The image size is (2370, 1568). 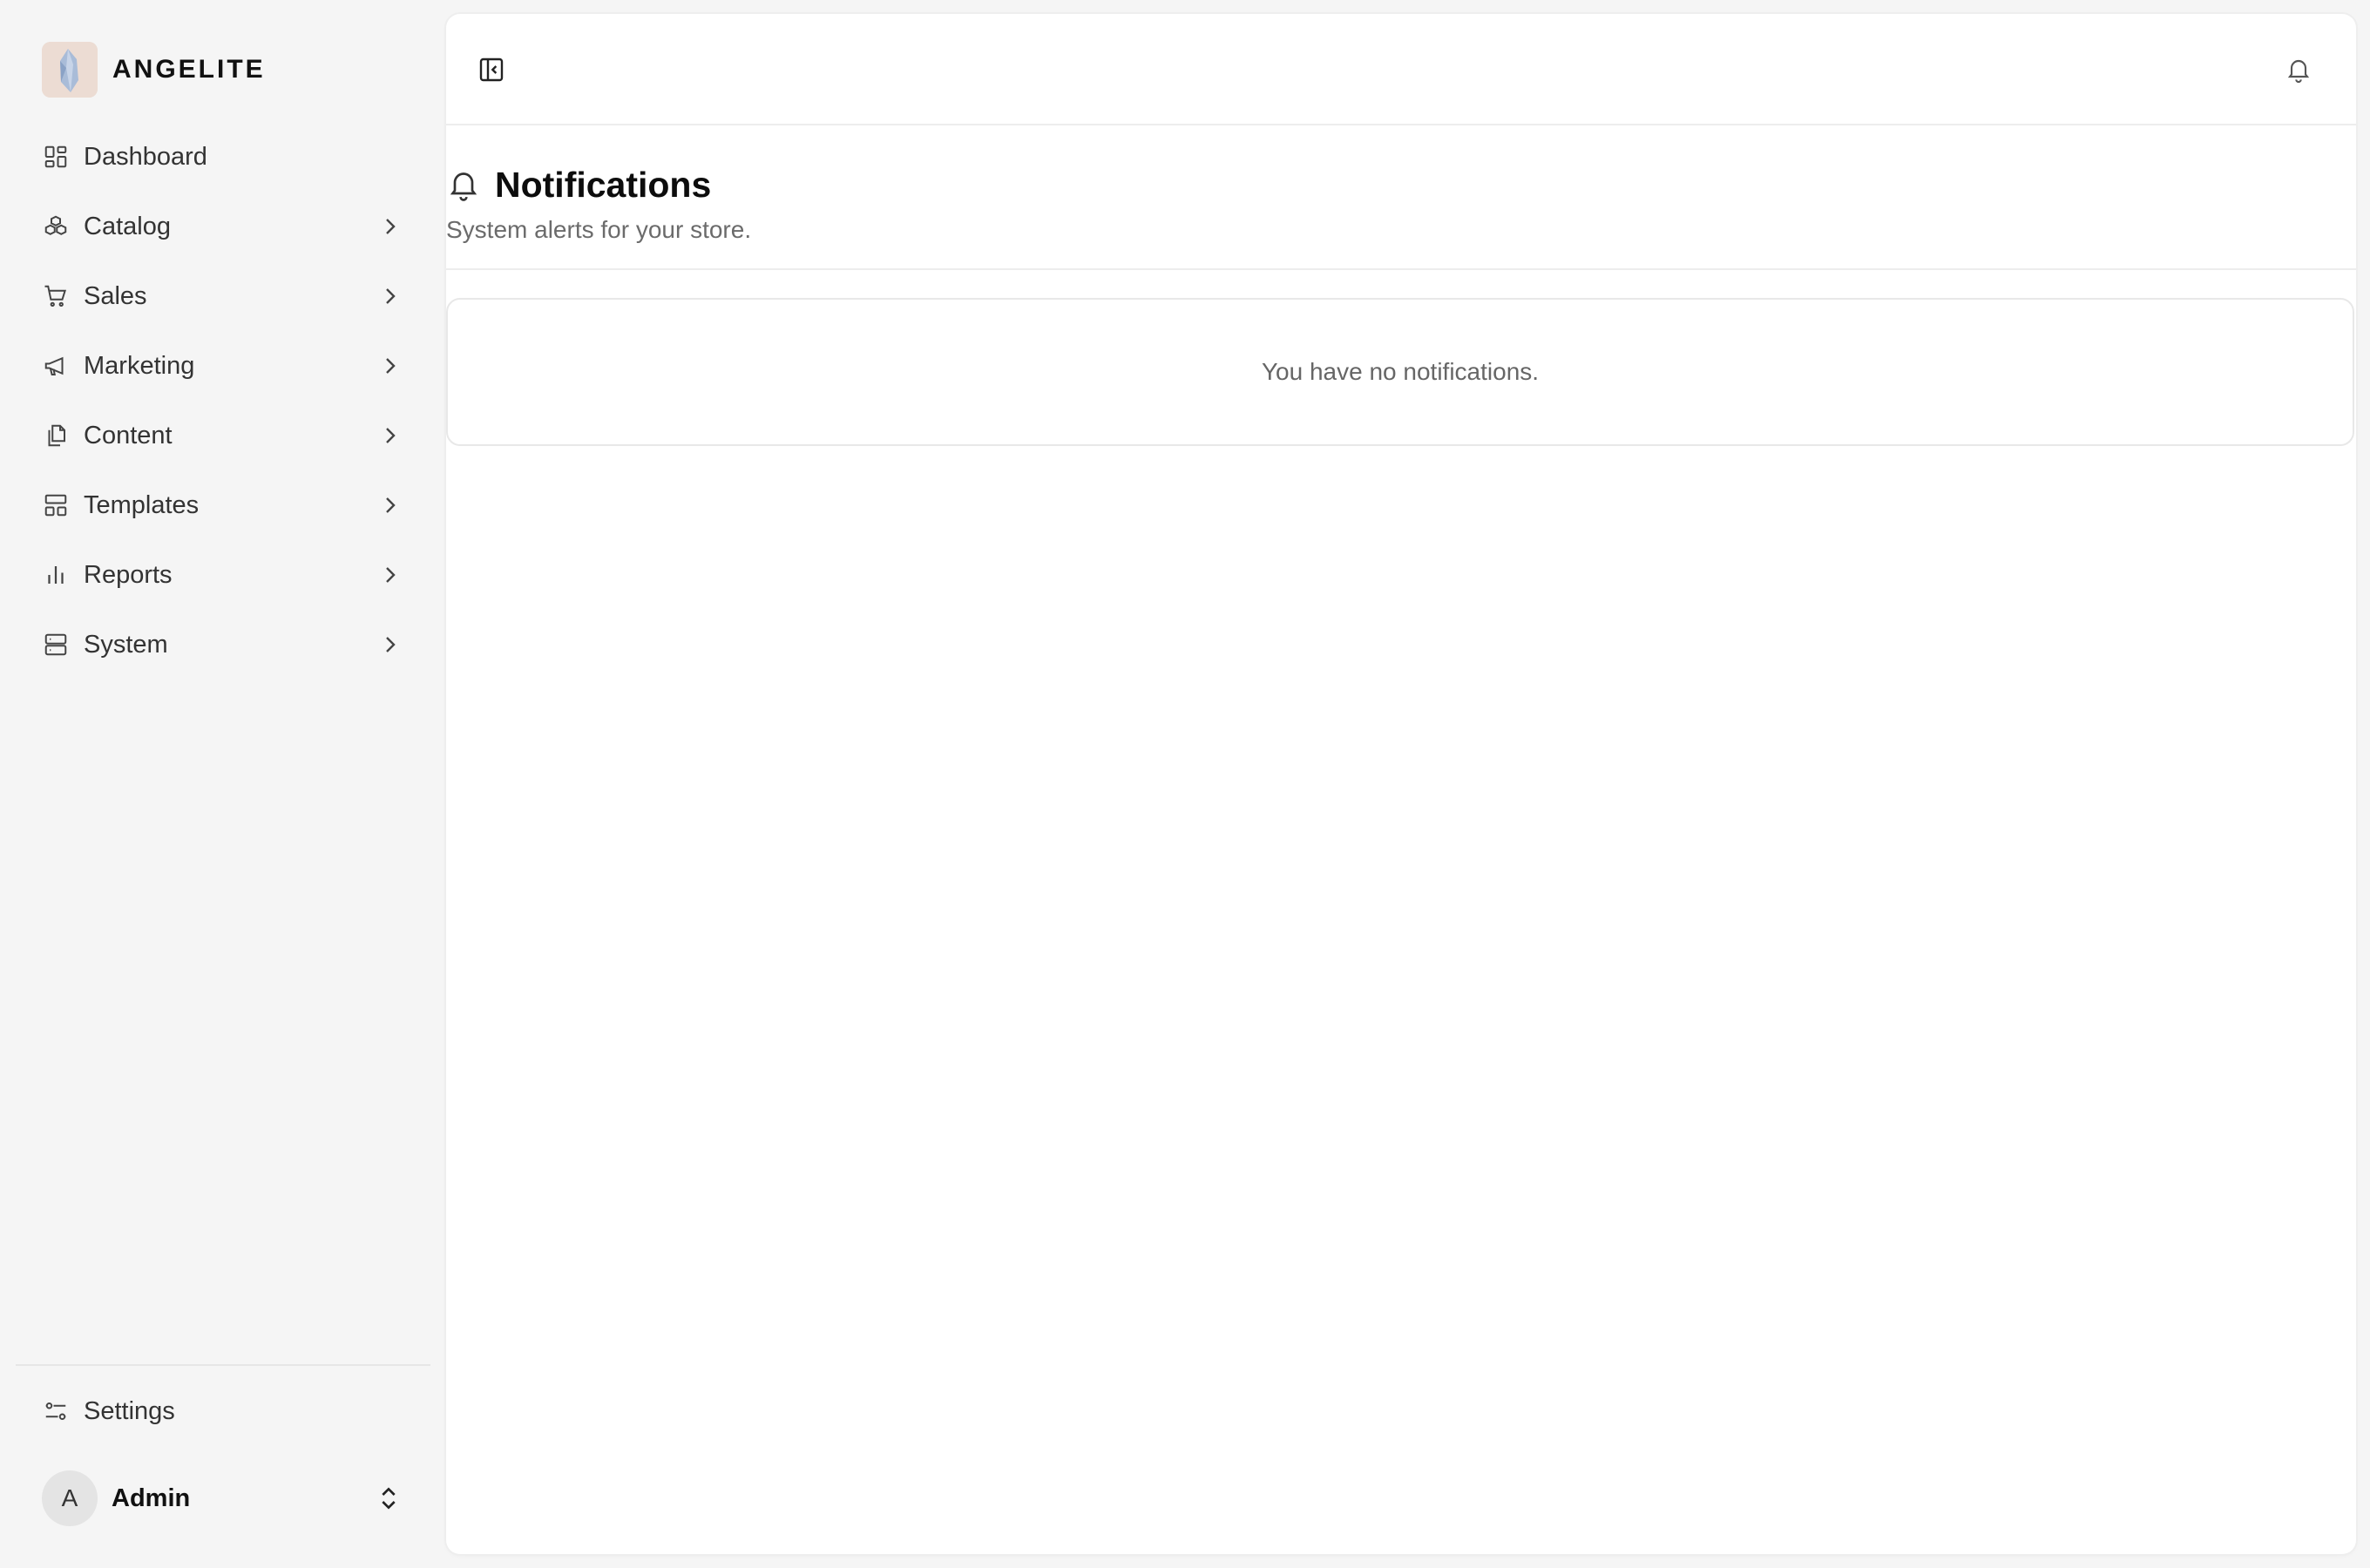 I want to click on sidebar-item-label: Settings, so click(x=129, y=1410).